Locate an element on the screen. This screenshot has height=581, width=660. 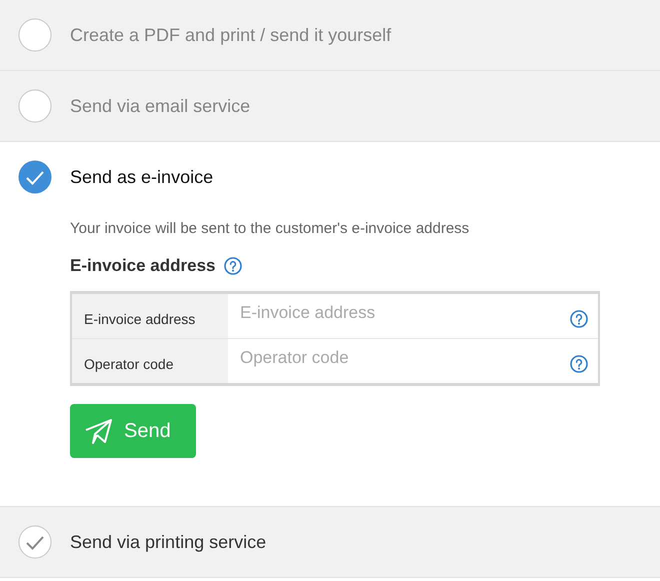
option-label: Send via printing service is located at coordinates (168, 542).